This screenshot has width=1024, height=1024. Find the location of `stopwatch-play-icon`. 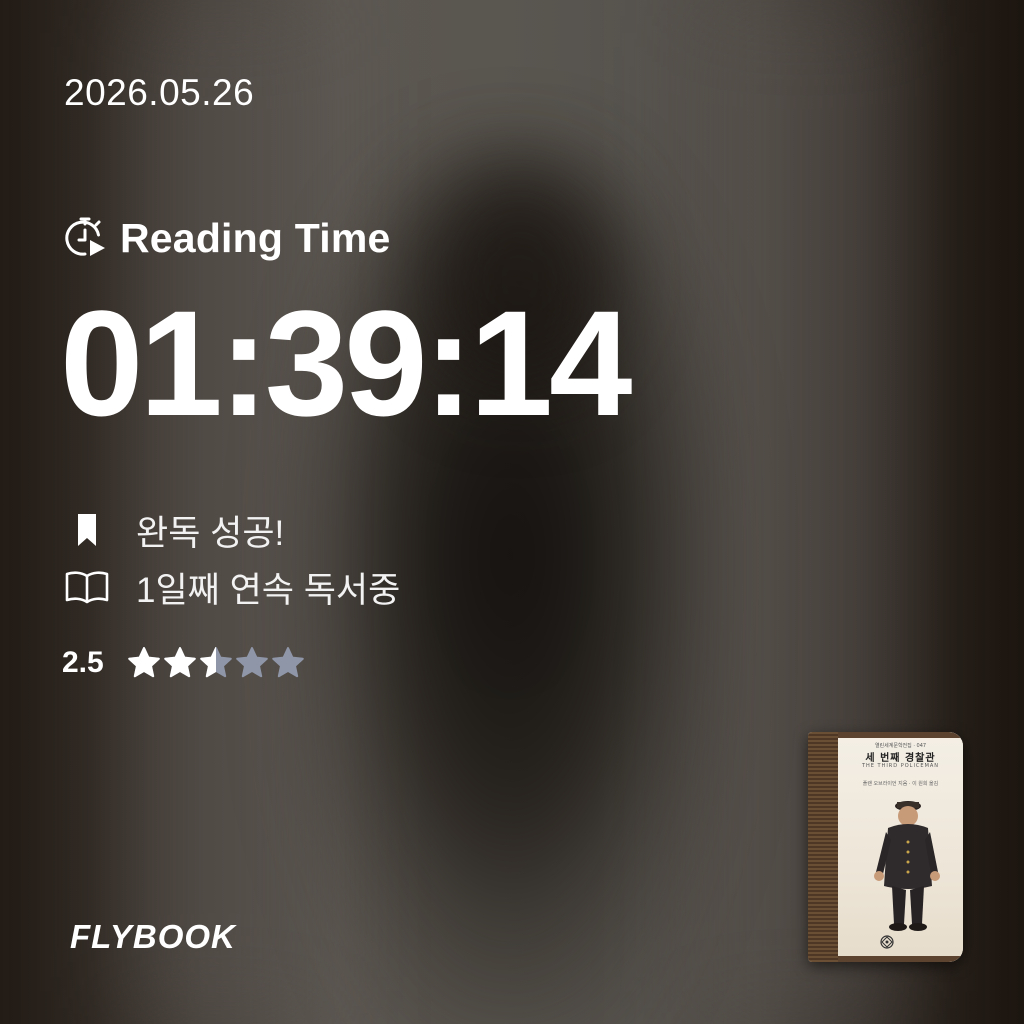

stopwatch-play-icon is located at coordinates (85, 238).